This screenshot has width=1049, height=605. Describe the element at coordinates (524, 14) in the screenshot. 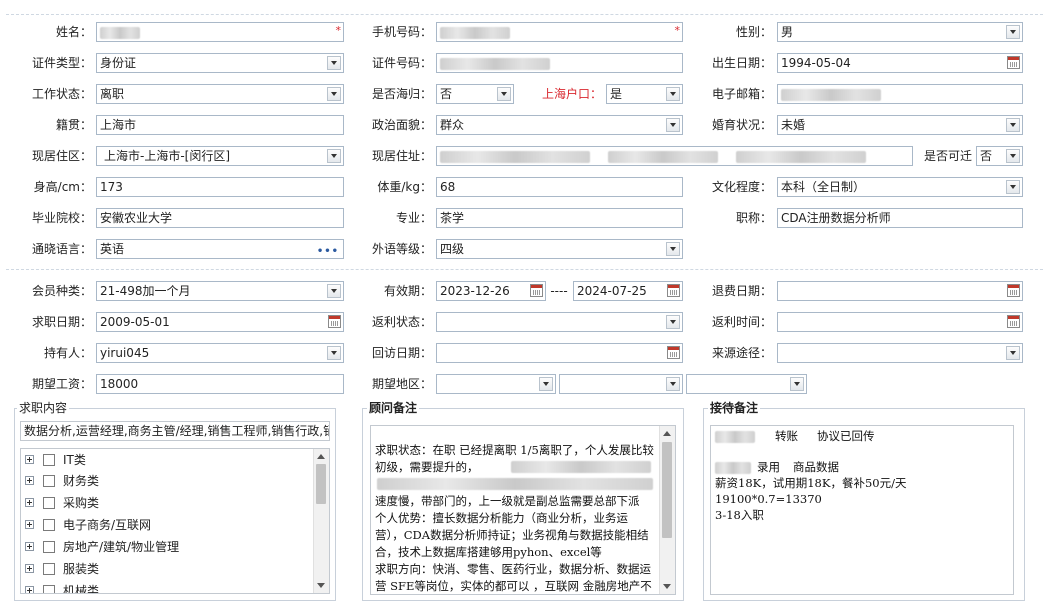

I see `top-divider` at that location.